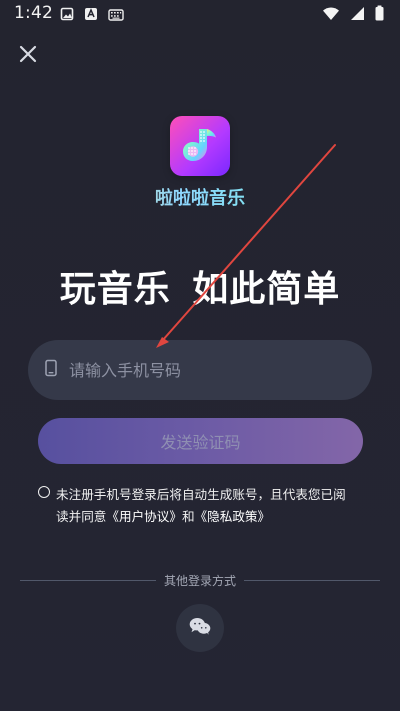  I want to click on other-login-section: 其他登录方式, so click(200, 582).